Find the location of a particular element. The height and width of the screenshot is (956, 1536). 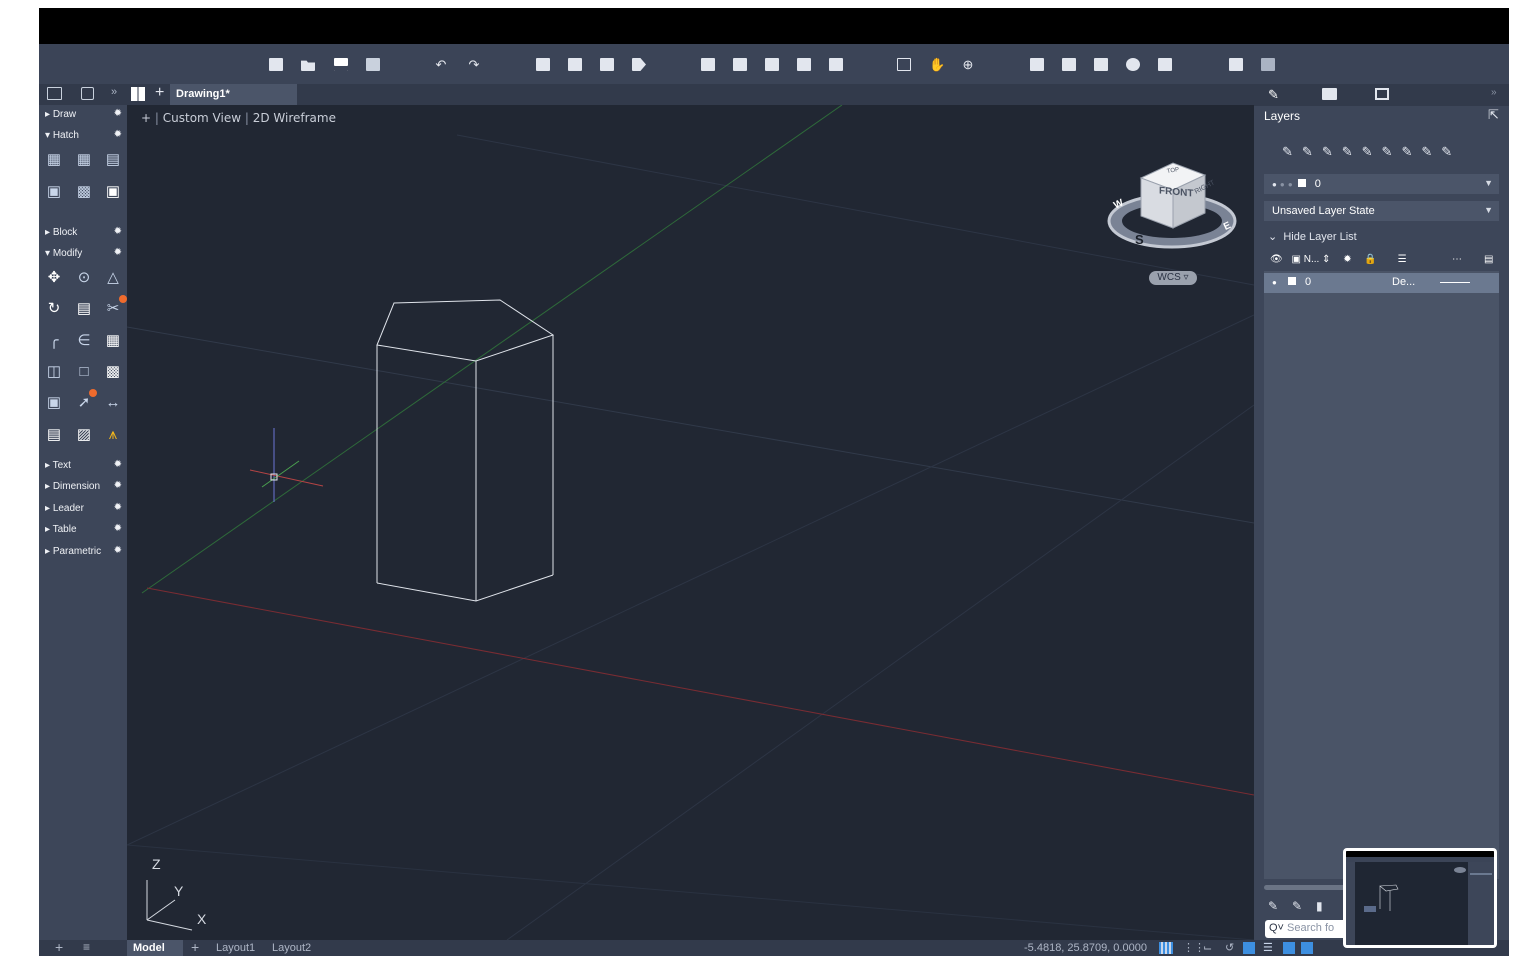

lock-column-icon: 🔒 is located at coordinates (1370, 259).